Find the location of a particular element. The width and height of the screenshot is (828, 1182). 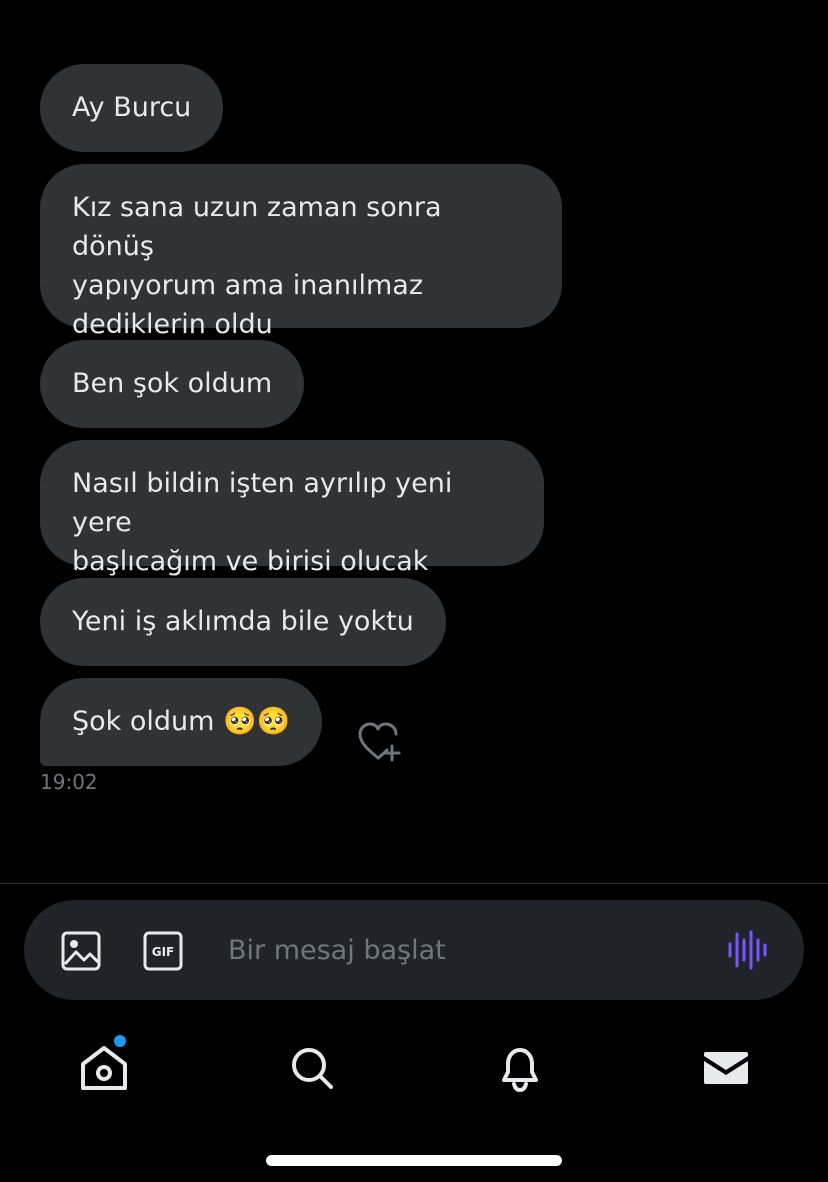

gif-icon: GIF is located at coordinates (163, 951).